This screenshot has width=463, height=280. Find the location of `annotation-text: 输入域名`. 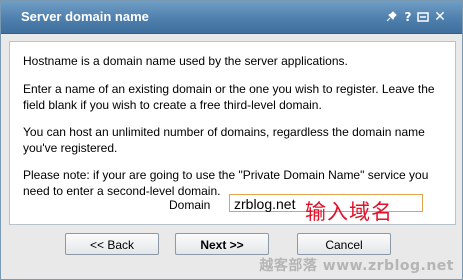

annotation-text: 输入域名 is located at coordinates (349, 212).